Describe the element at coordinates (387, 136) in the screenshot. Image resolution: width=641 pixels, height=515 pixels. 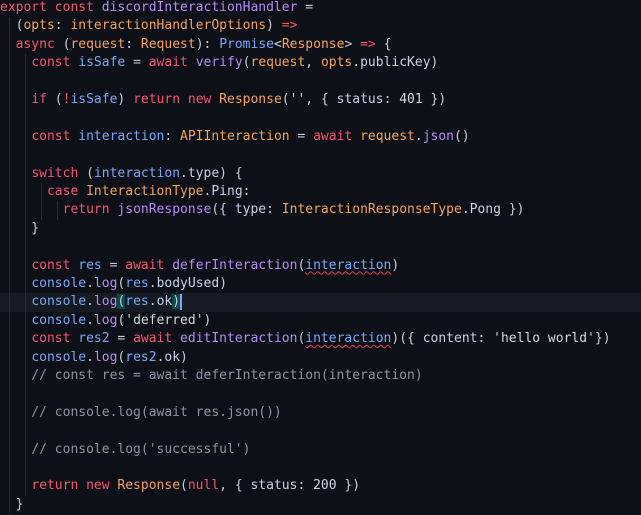
I see `code-token: request` at that location.